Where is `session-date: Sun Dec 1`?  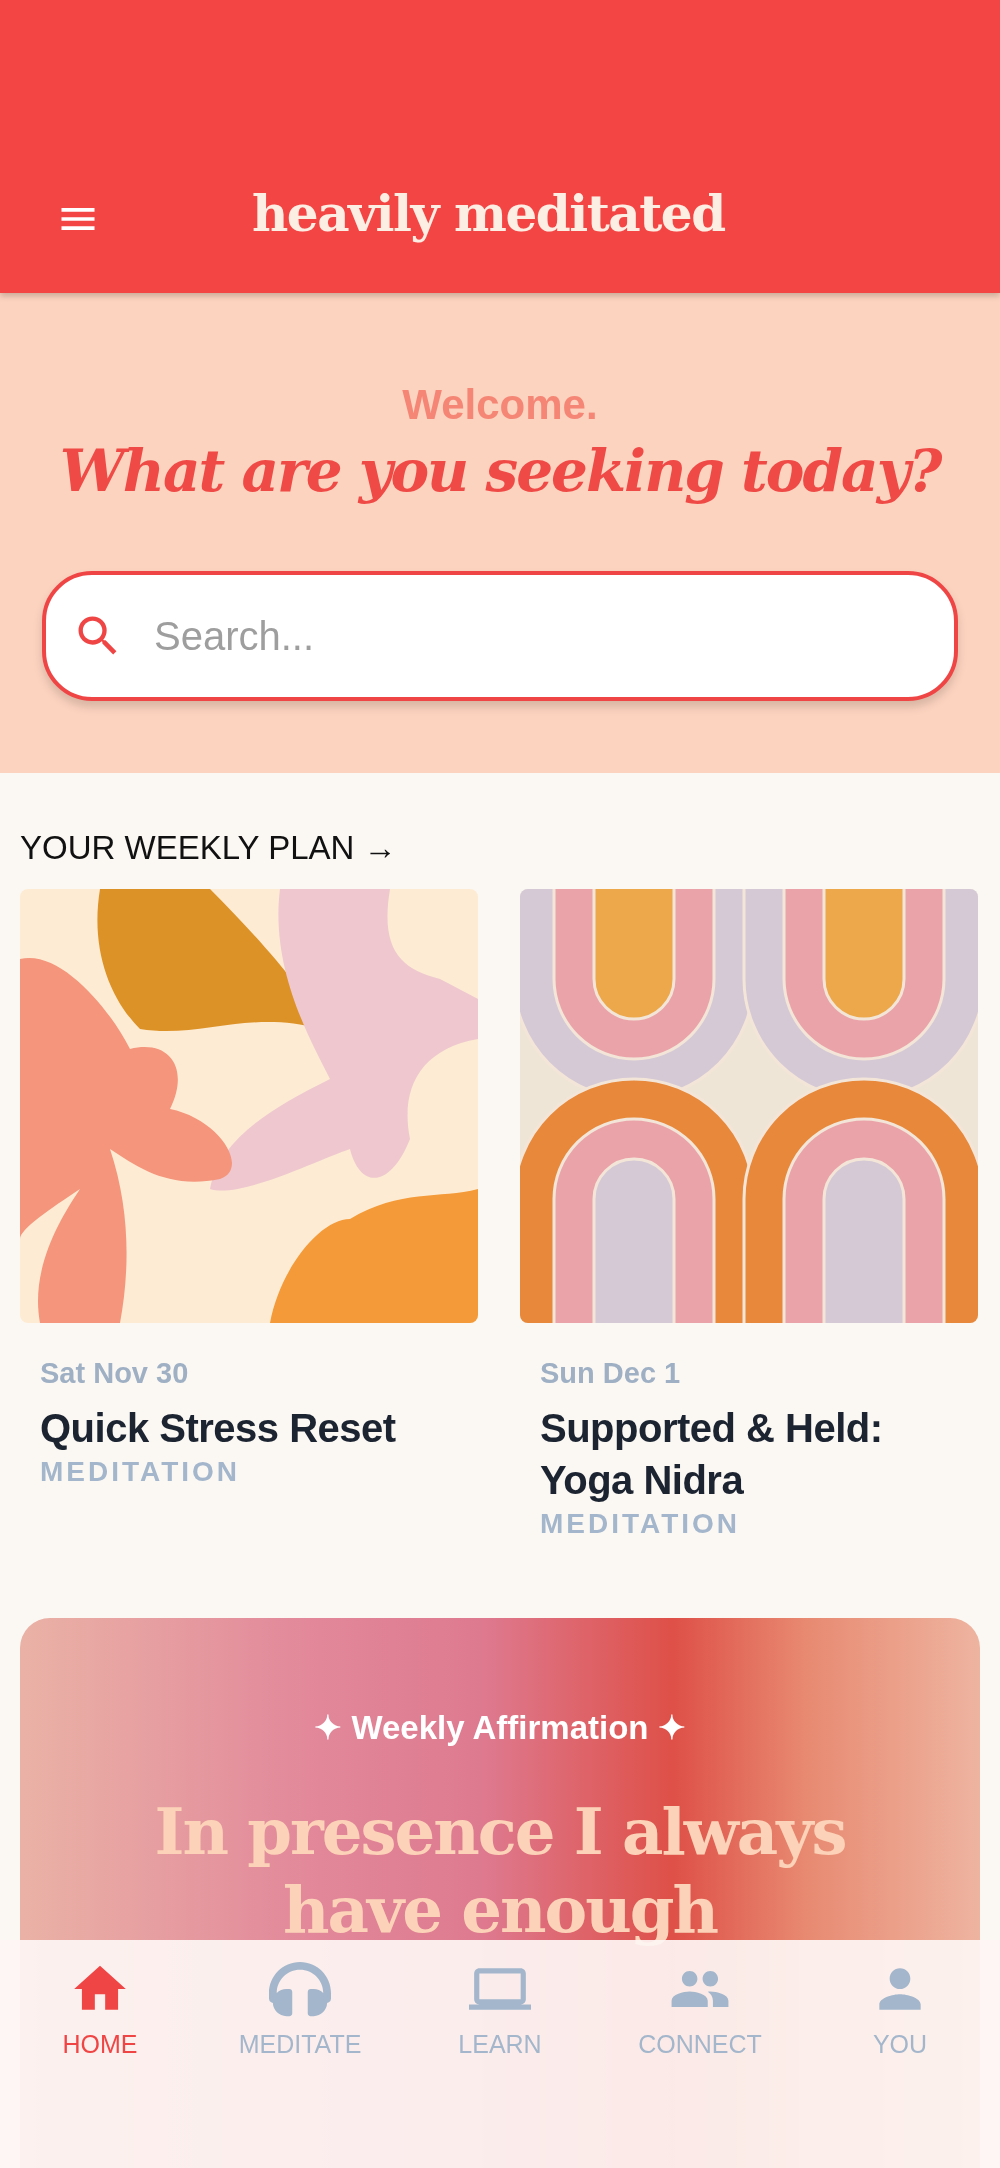 session-date: Sun Dec 1 is located at coordinates (611, 1373).